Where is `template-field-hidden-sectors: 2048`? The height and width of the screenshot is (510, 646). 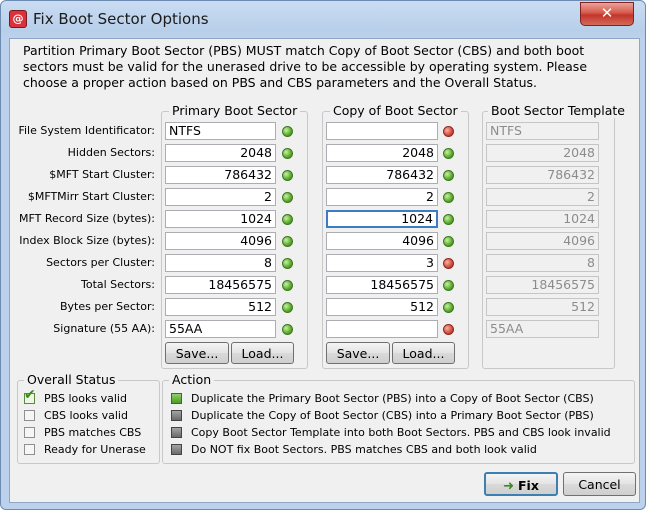 template-field-hidden-sectors: 2048 is located at coordinates (542, 153).